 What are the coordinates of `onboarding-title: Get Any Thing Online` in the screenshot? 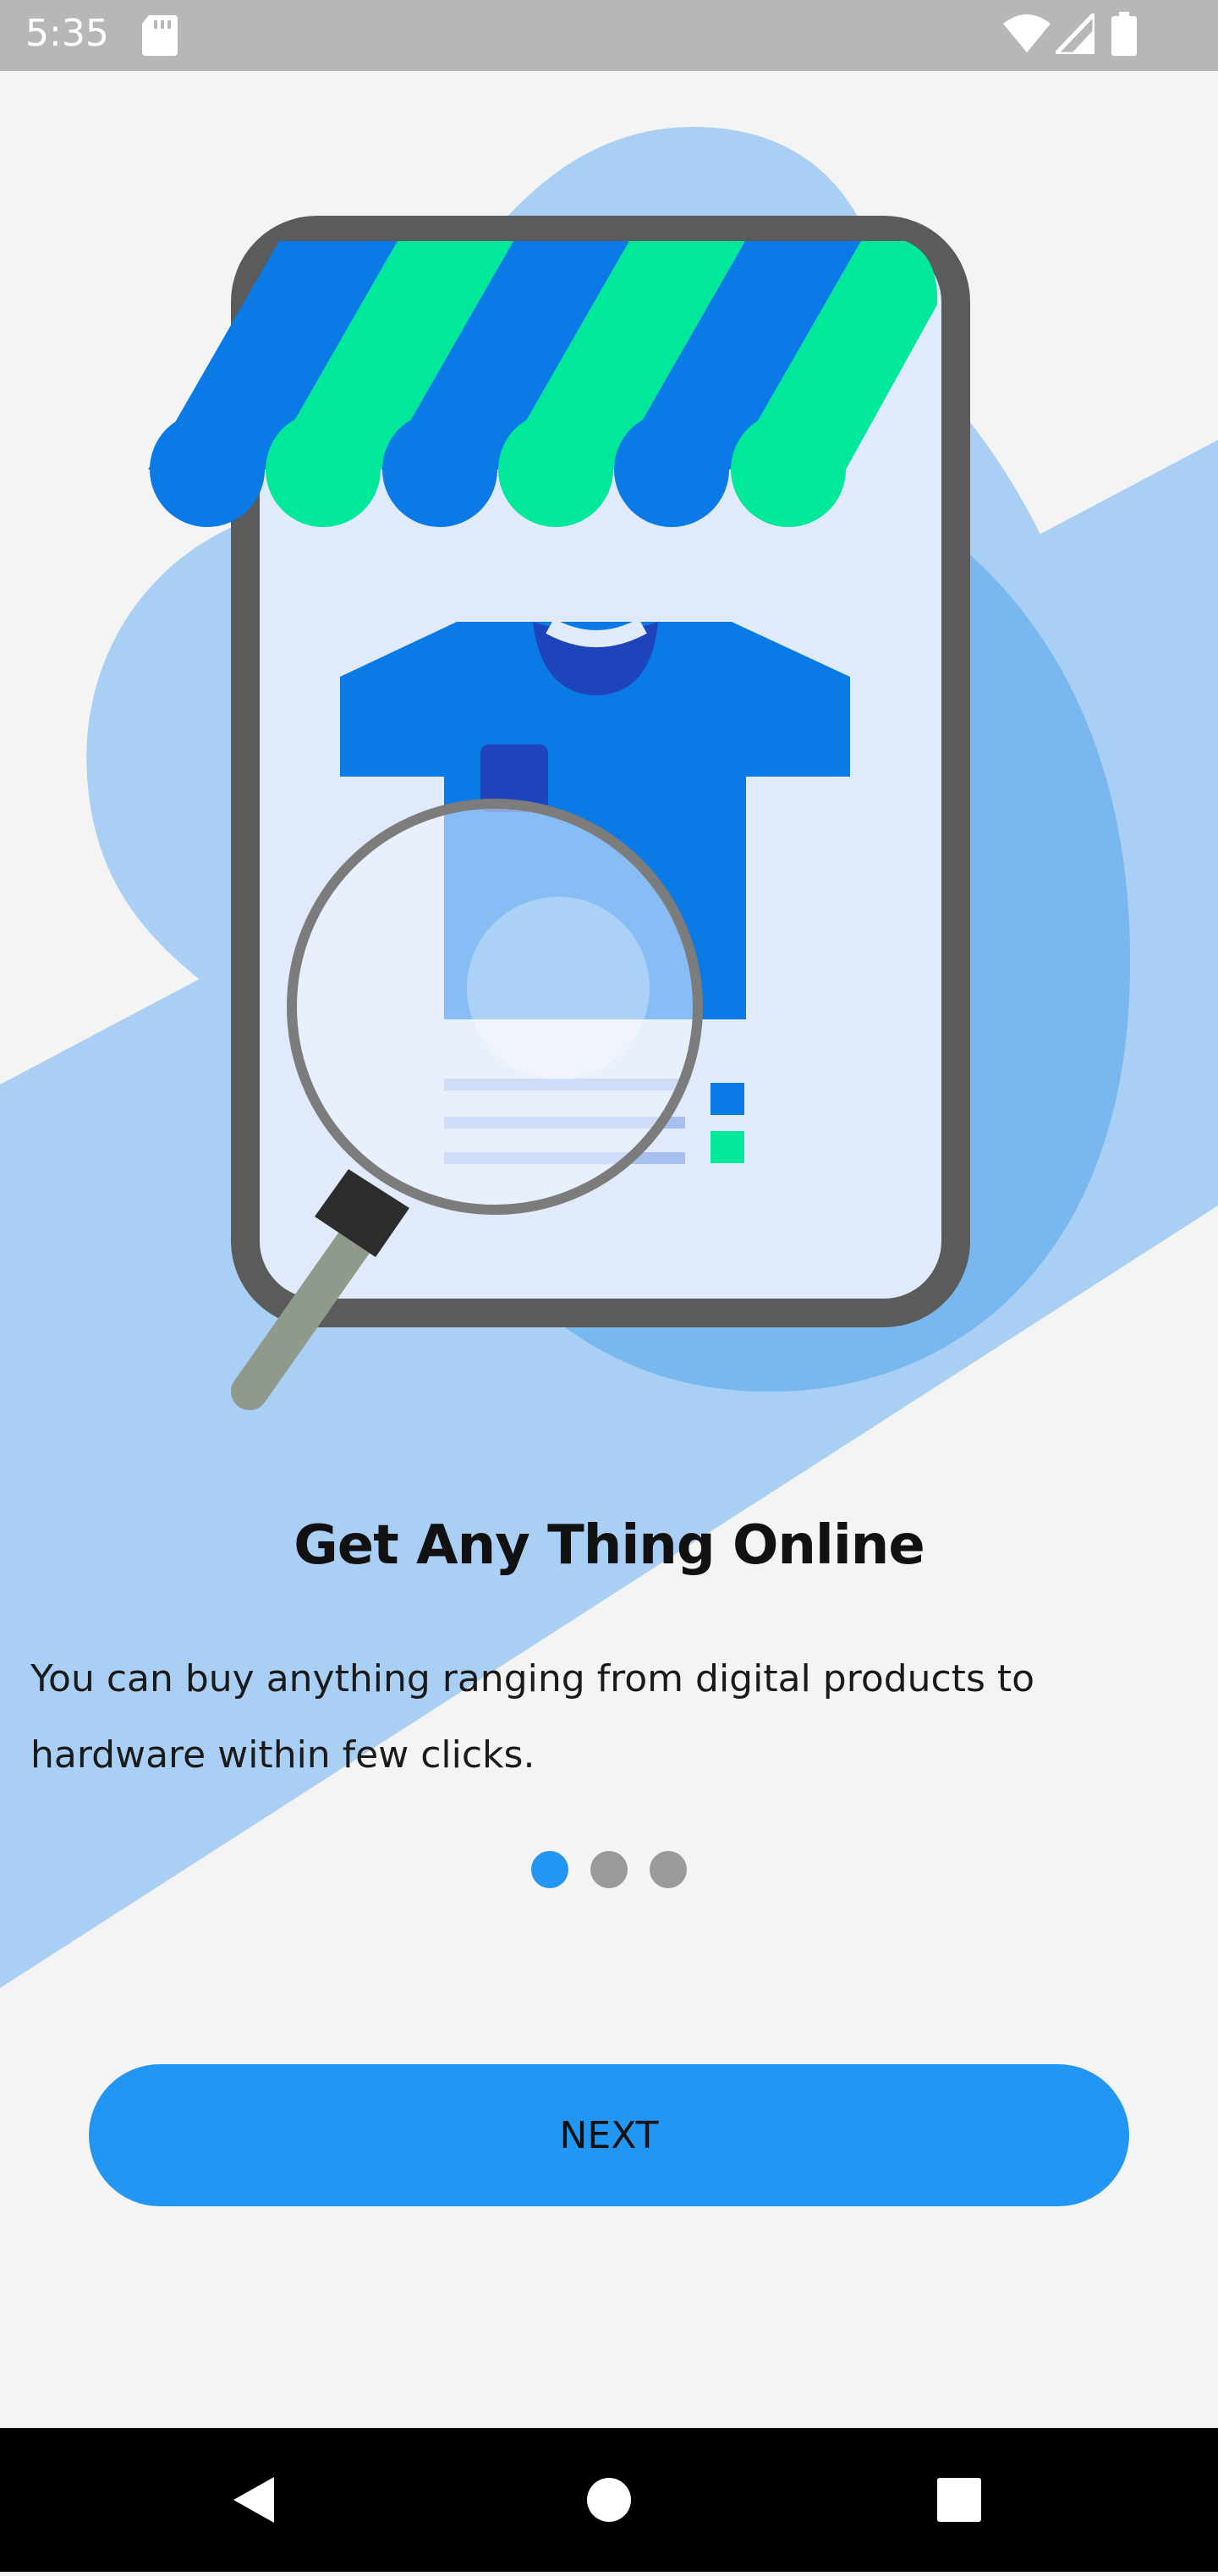 It's located at (609, 1545).